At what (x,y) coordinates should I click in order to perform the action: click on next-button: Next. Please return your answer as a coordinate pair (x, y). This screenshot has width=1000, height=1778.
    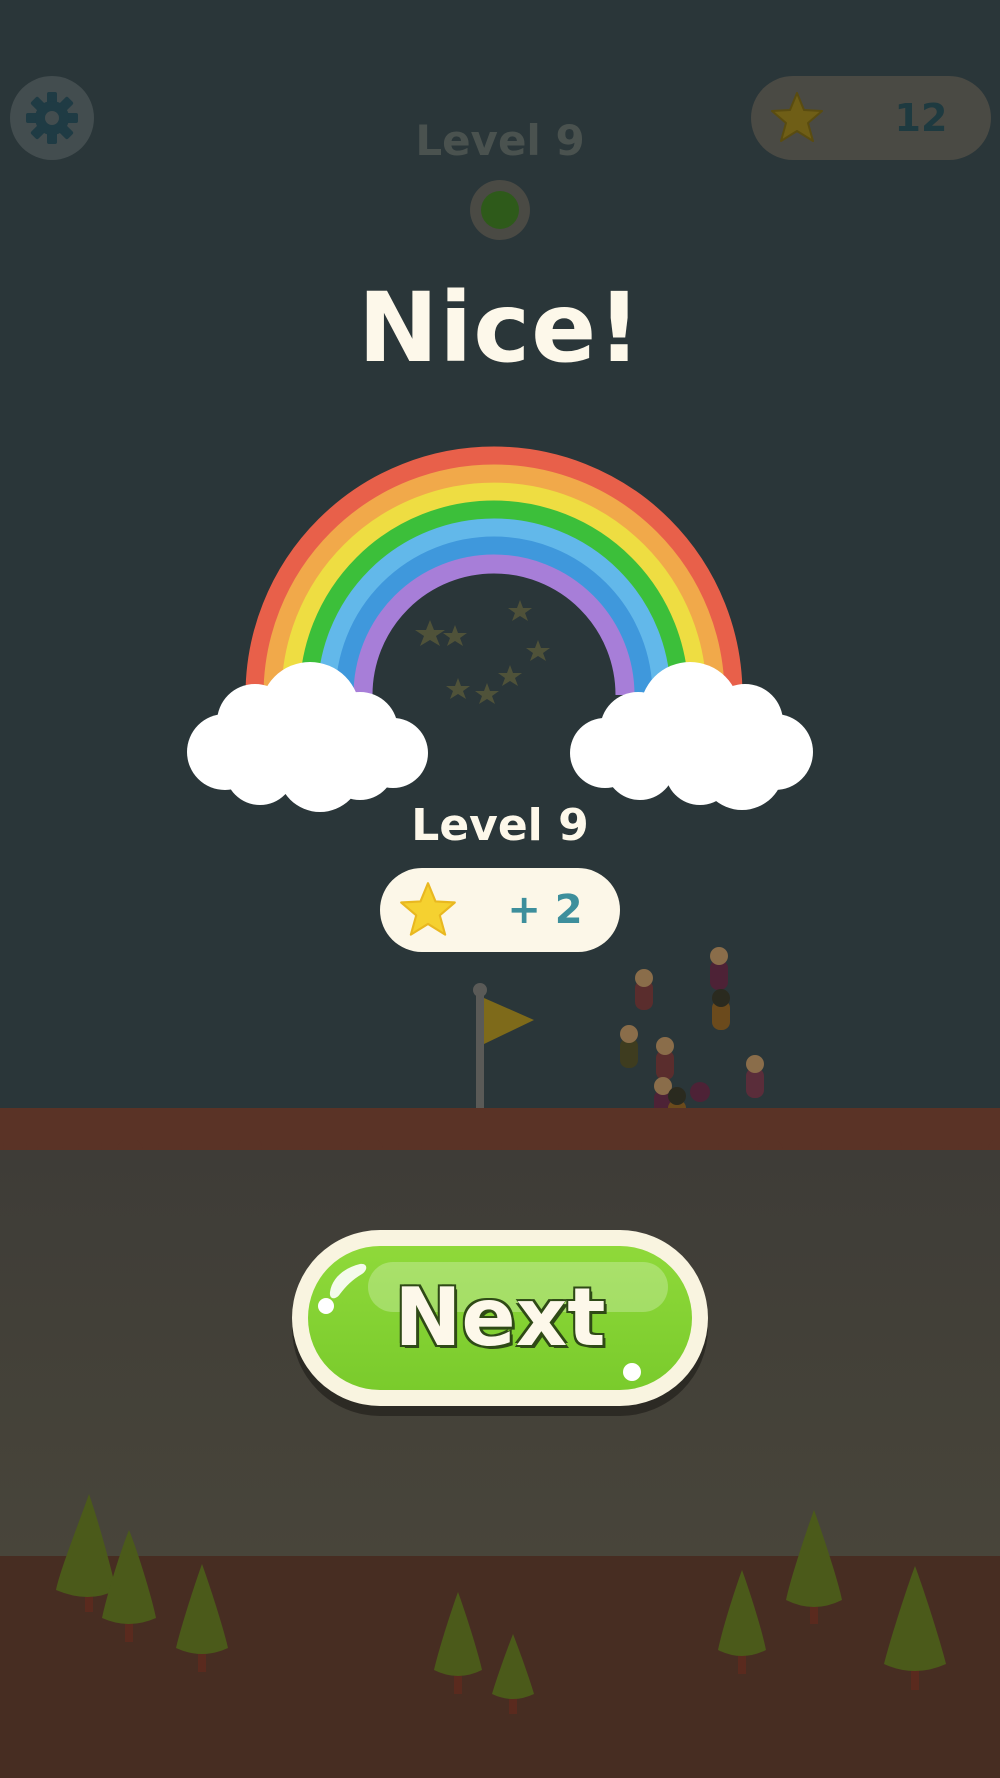
    Looking at the image, I should click on (500, 1318).